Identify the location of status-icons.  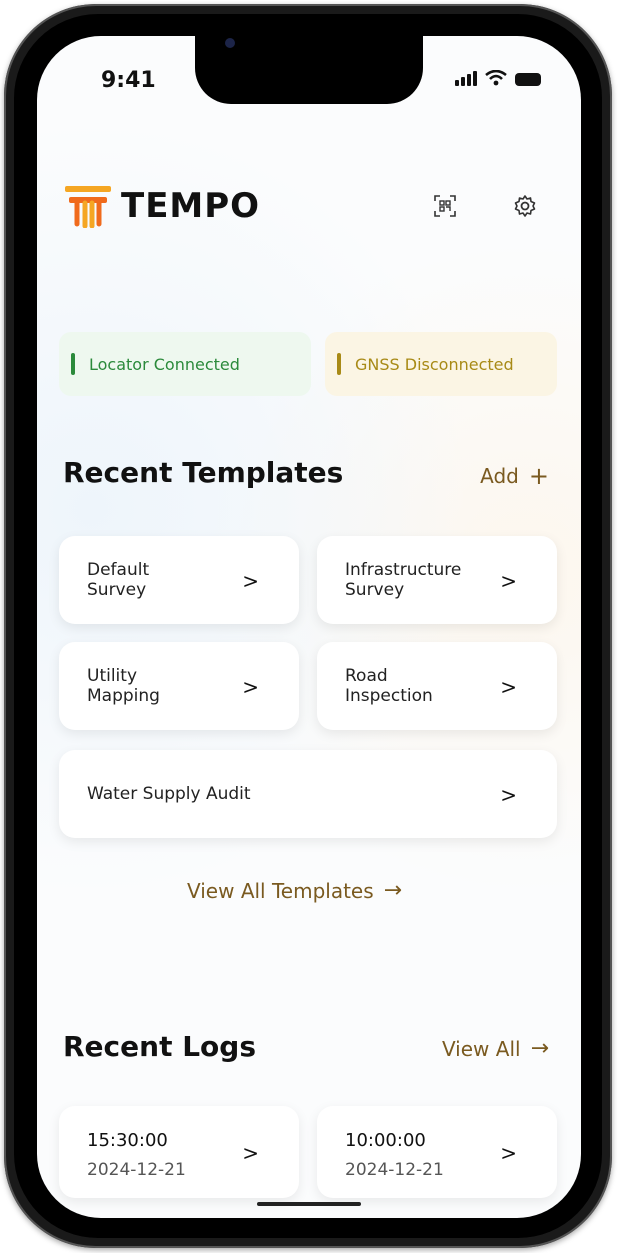
(498, 78).